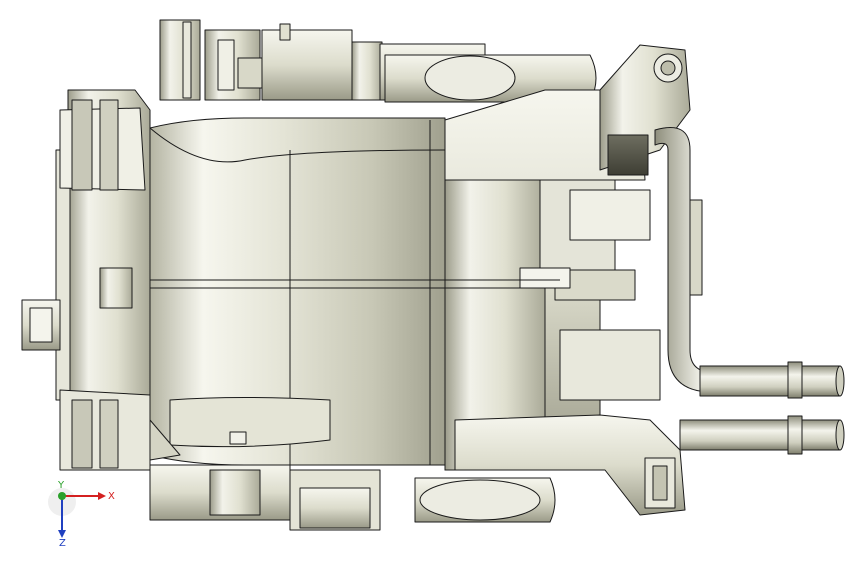  I want to click on y-axis-label: Y, so click(61, 485).